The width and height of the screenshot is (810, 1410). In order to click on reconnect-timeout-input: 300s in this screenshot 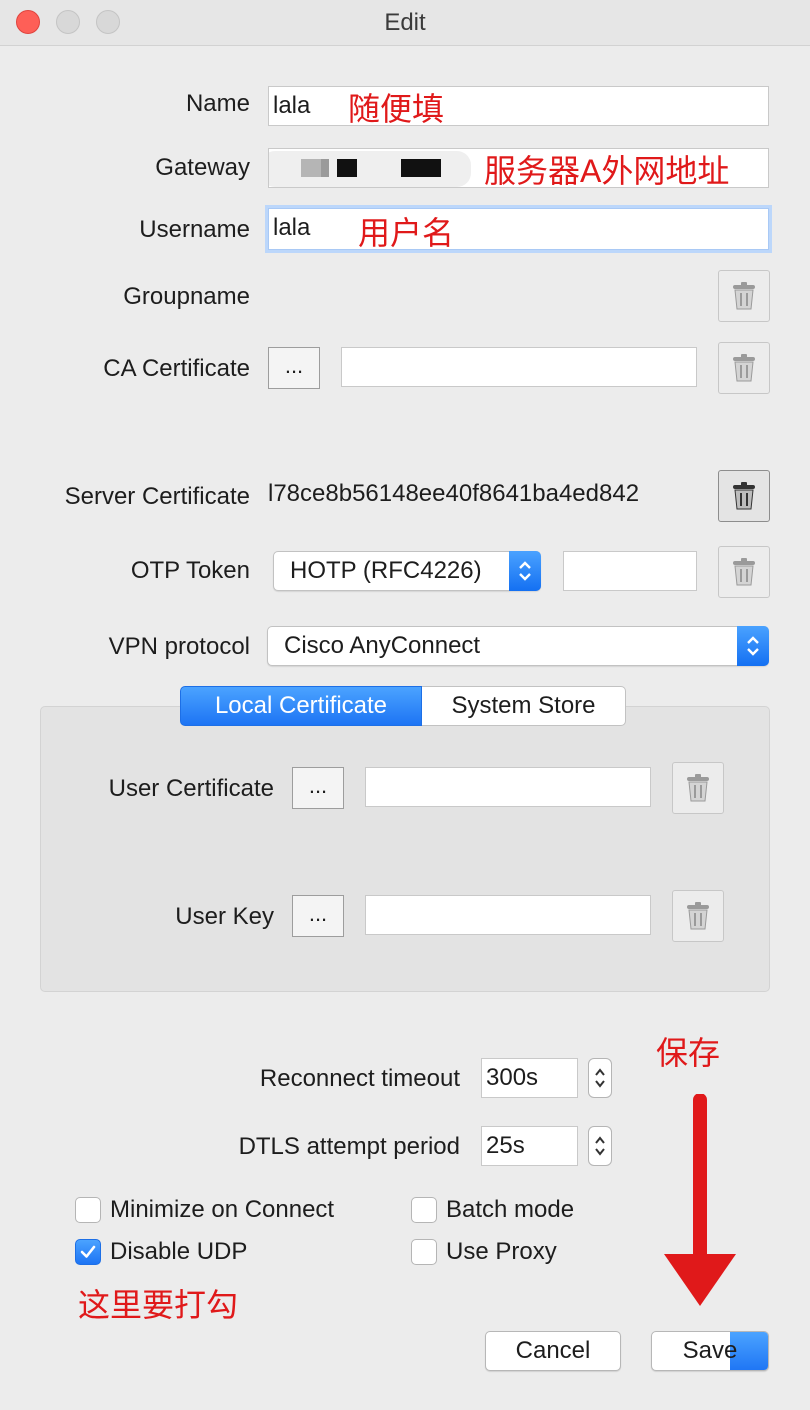, I will do `click(529, 1078)`.